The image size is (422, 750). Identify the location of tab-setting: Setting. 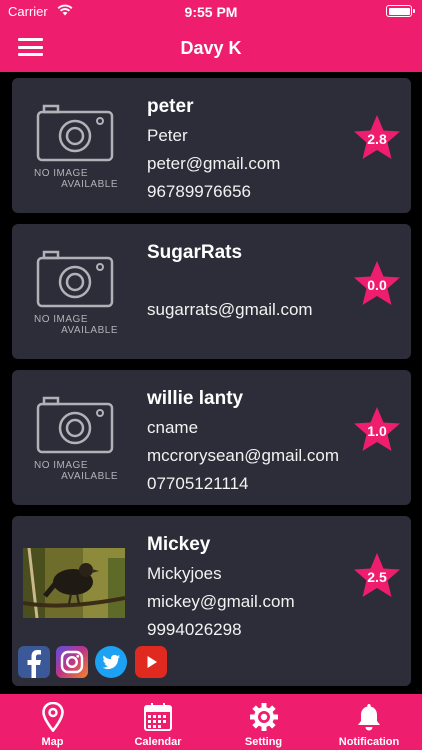
(263, 722).